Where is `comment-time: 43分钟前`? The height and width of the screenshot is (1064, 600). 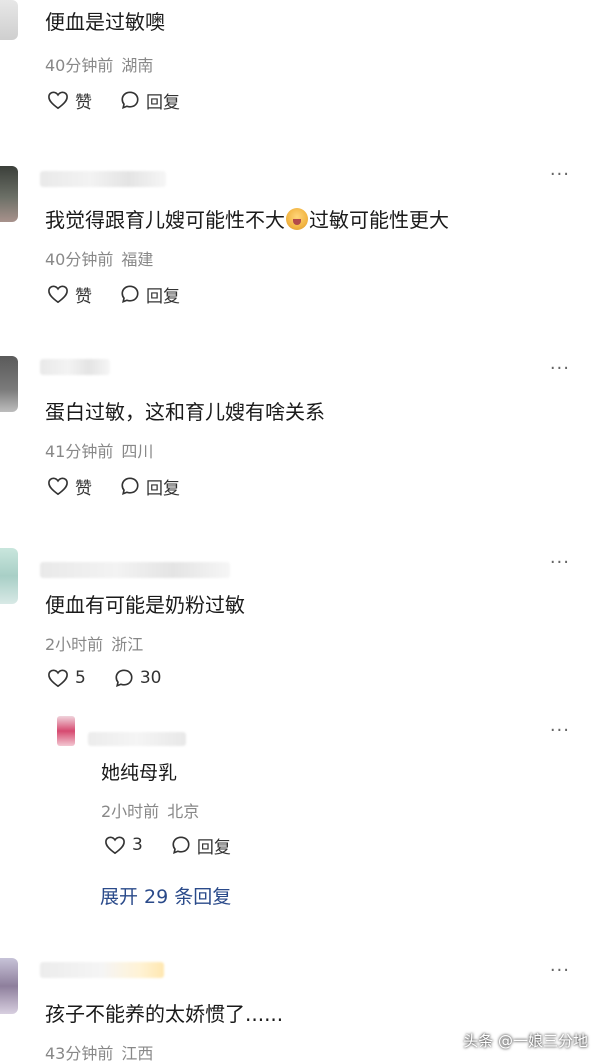 comment-time: 43分钟前 is located at coordinates (79, 1053).